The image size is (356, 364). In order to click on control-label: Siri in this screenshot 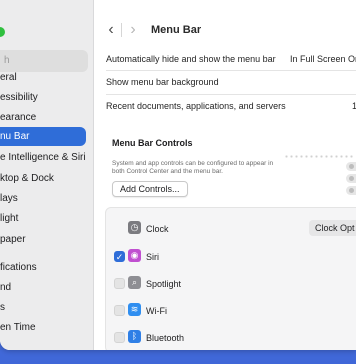, I will do `click(152, 257)`.